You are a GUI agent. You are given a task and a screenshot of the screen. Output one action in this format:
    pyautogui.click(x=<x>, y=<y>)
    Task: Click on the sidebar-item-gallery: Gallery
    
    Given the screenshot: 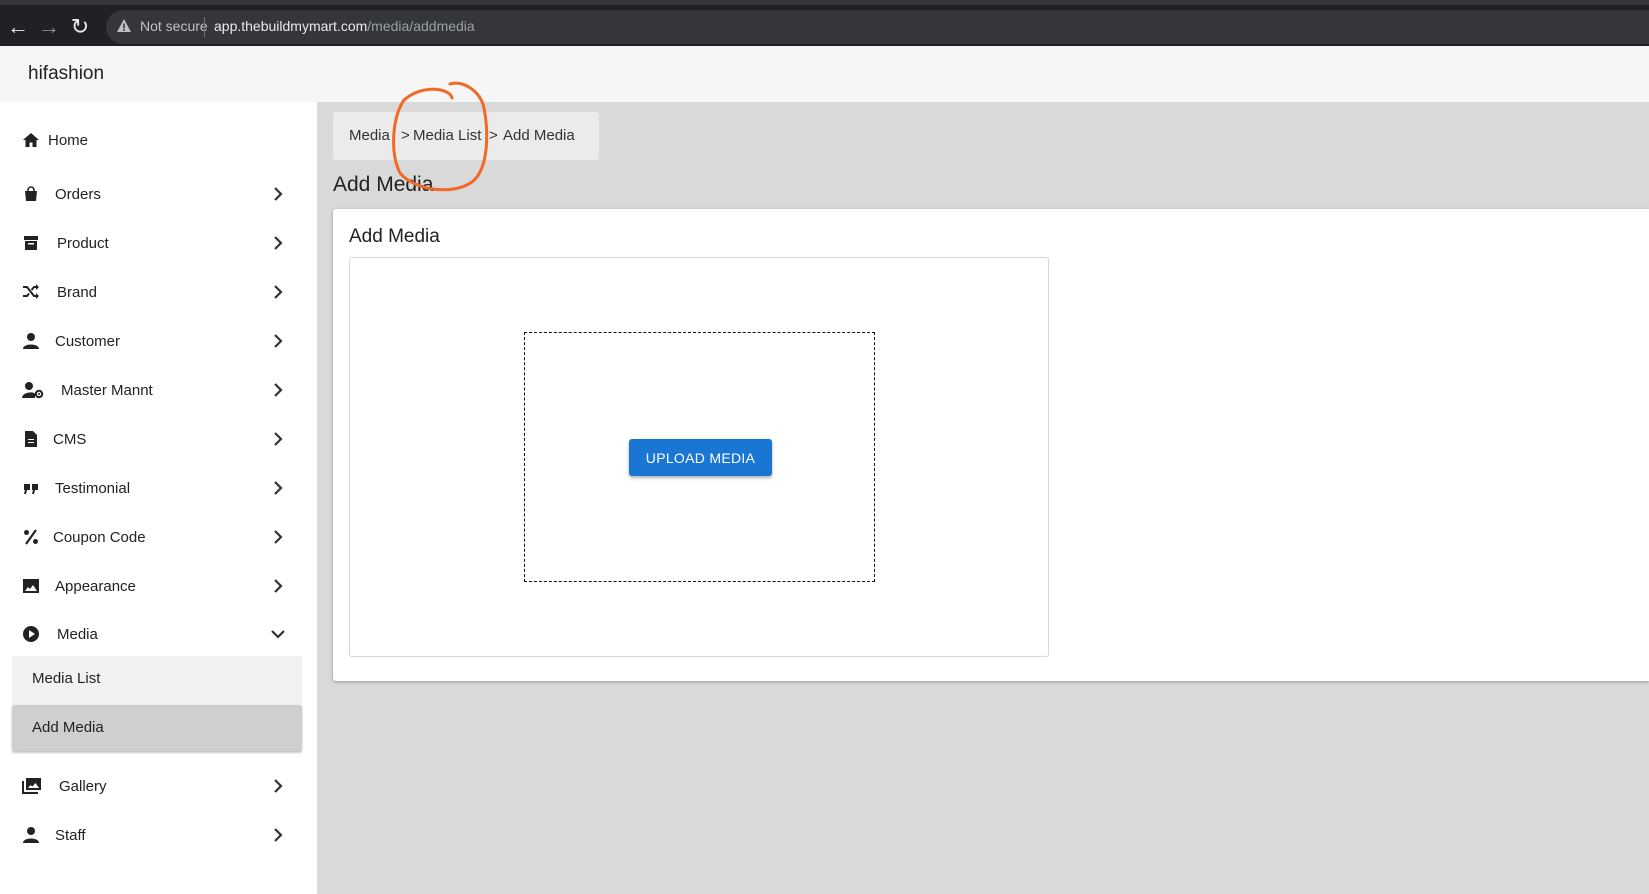 What is the action you would take?
    pyautogui.click(x=158, y=787)
    